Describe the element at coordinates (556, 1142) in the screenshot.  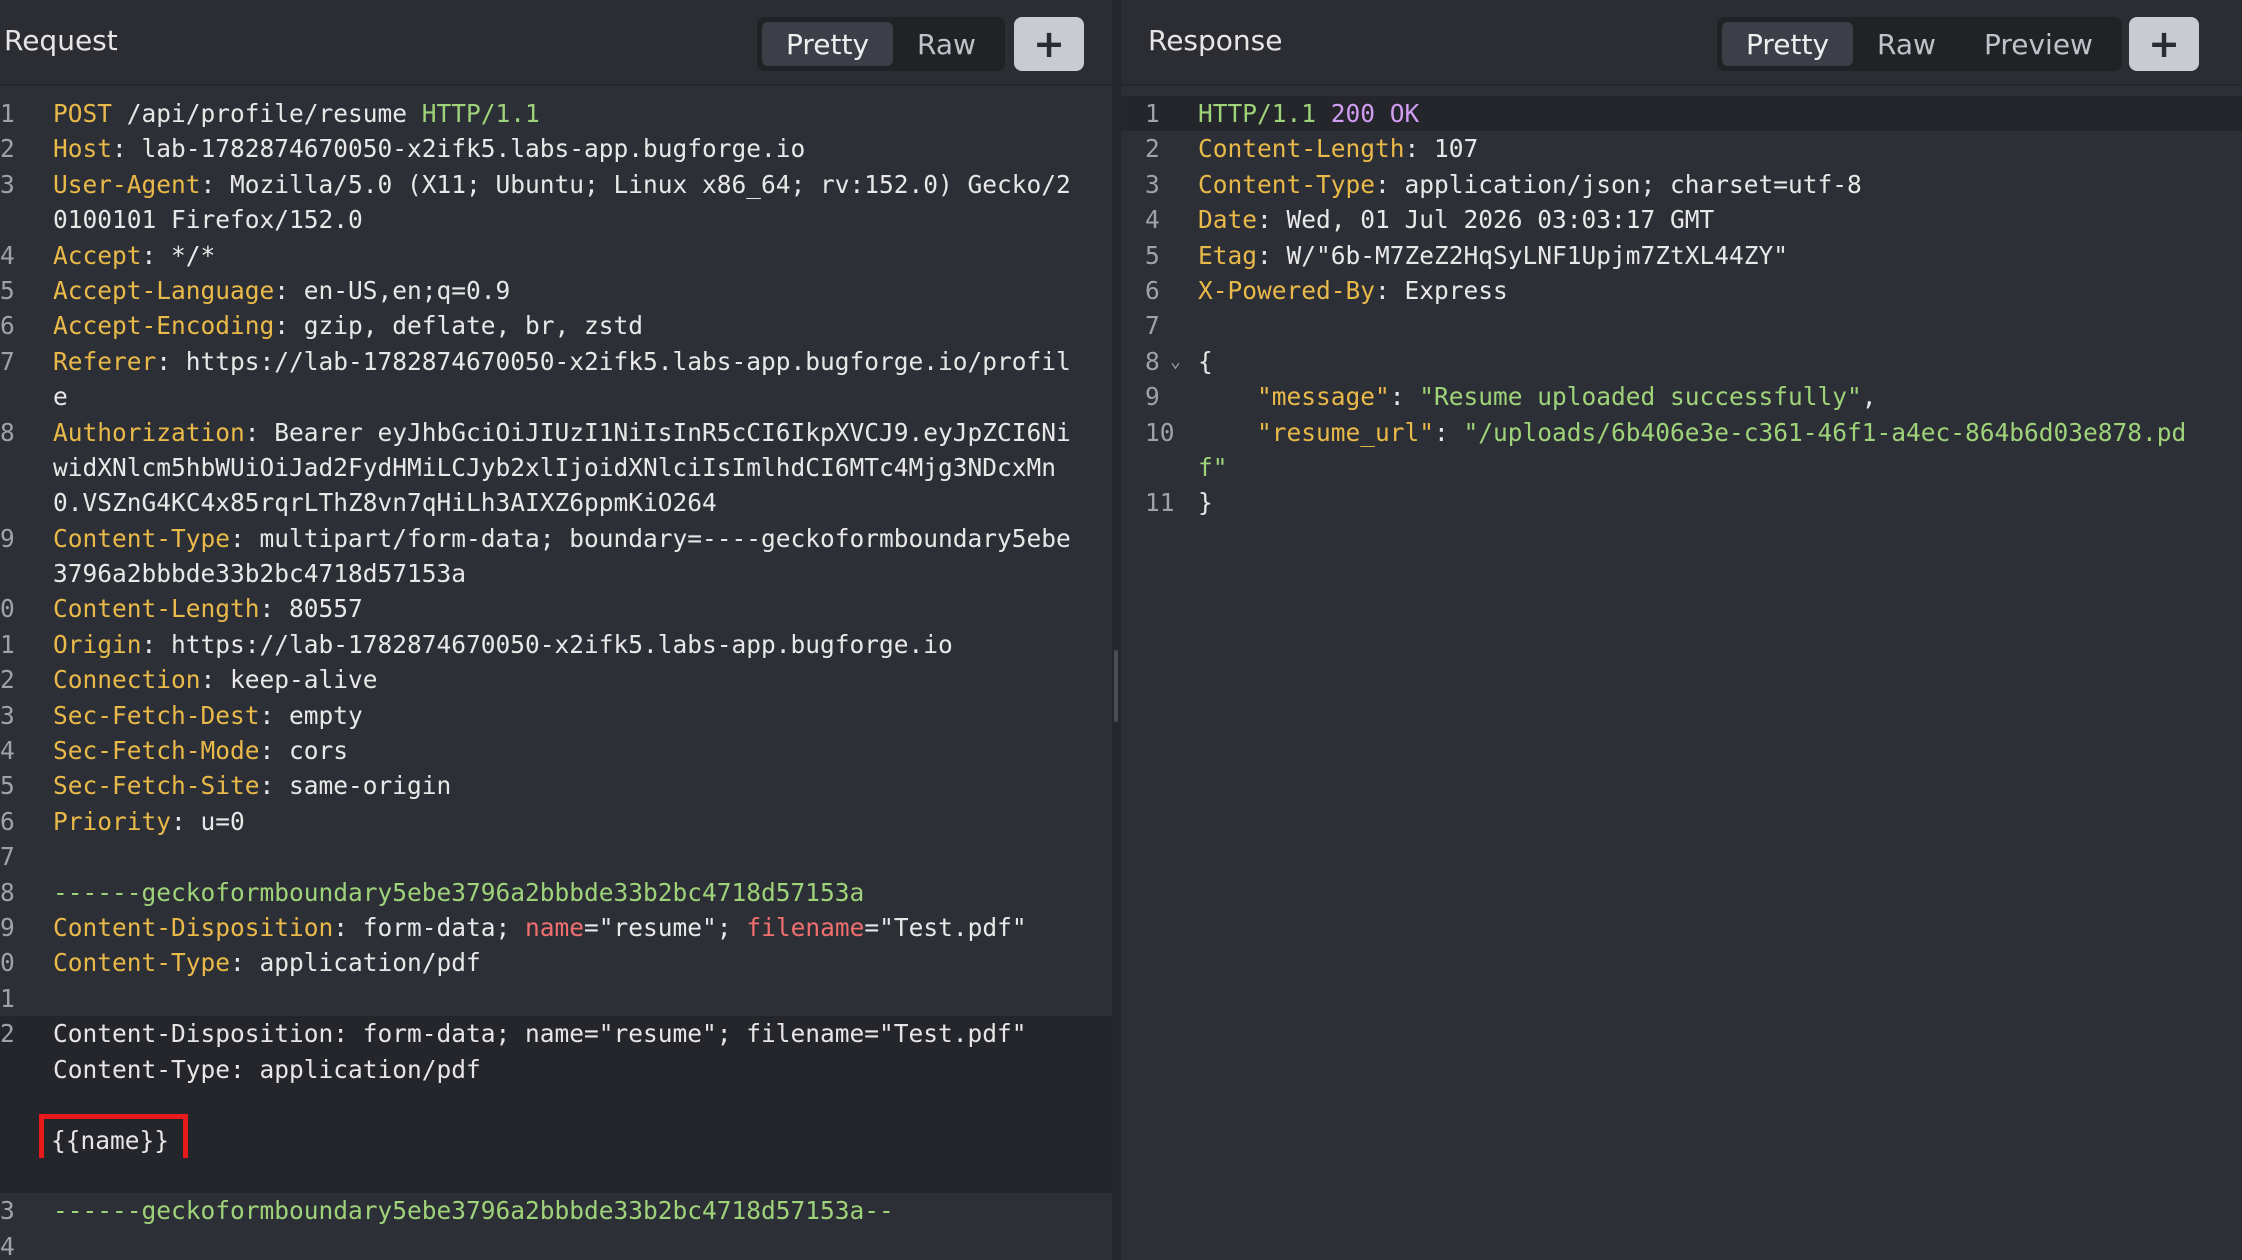
I see `request-code-line: {{name}}` at that location.